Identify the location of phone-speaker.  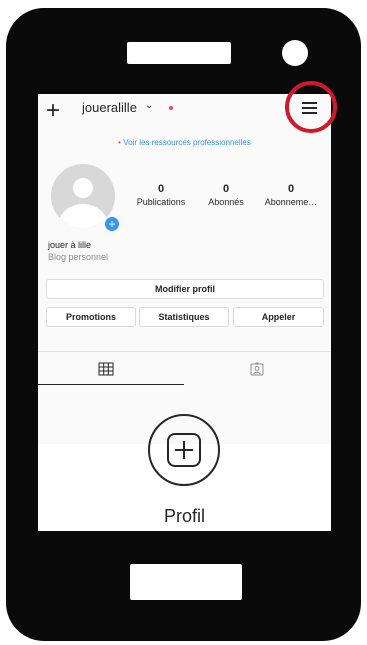
(179, 53).